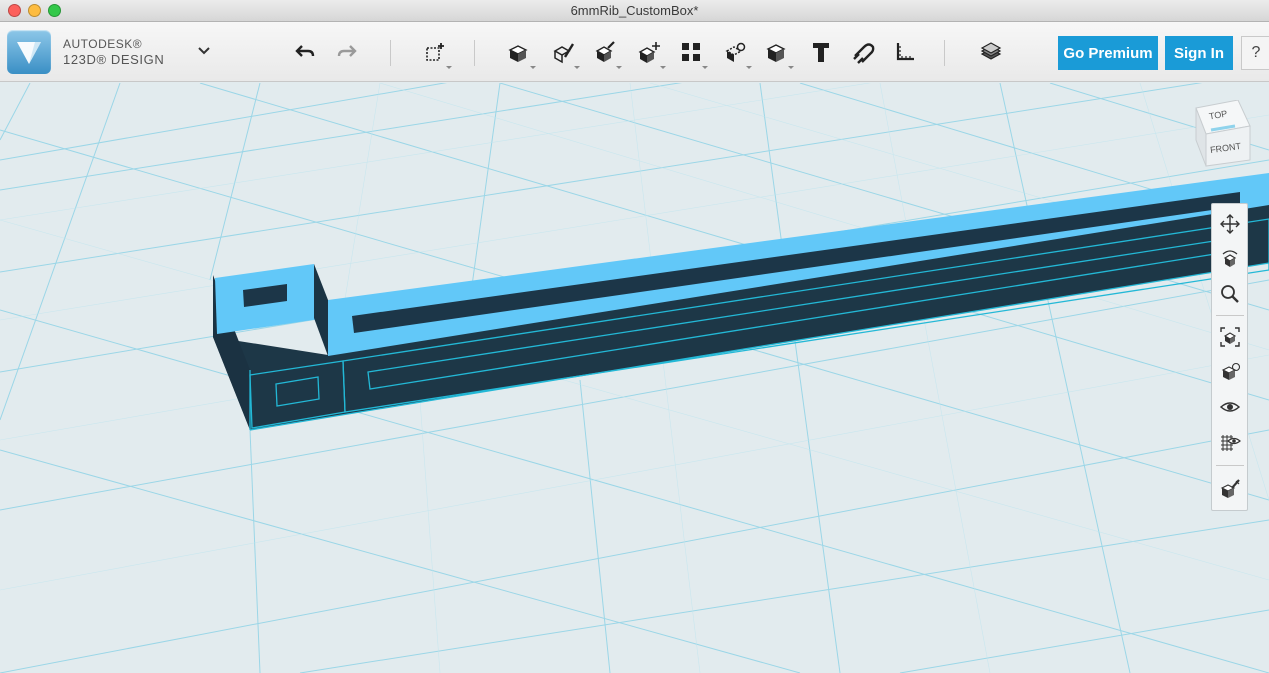 This screenshot has width=1269, height=673. Describe the element at coordinates (1230, 442) in the screenshot. I see `grid-icon` at that location.